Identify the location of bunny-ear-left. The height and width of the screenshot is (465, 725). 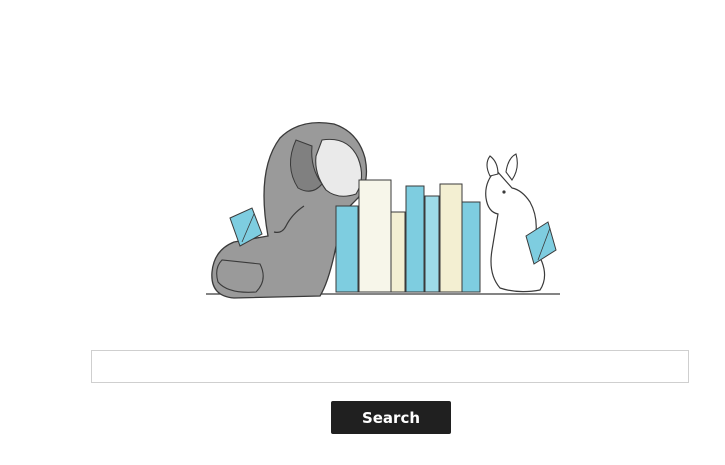
(492, 166).